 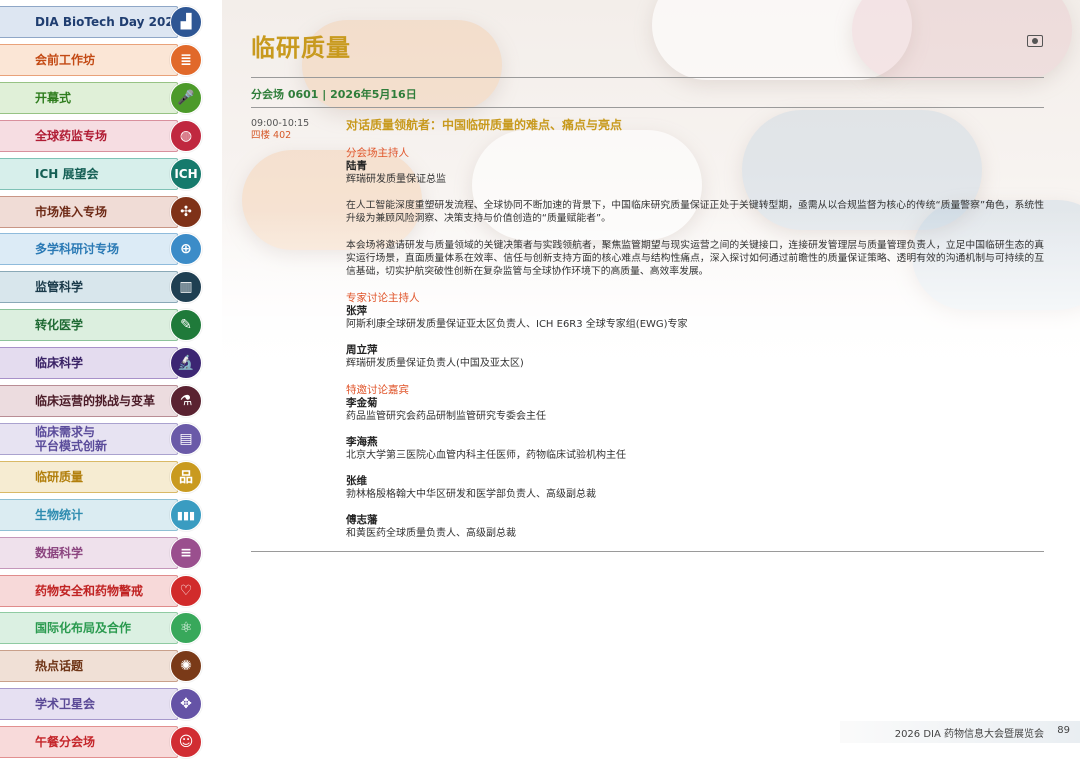 What do you see at coordinates (186, 363) in the screenshot?
I see `microscope-icon: 🔬` at bounding box center [186, 363].